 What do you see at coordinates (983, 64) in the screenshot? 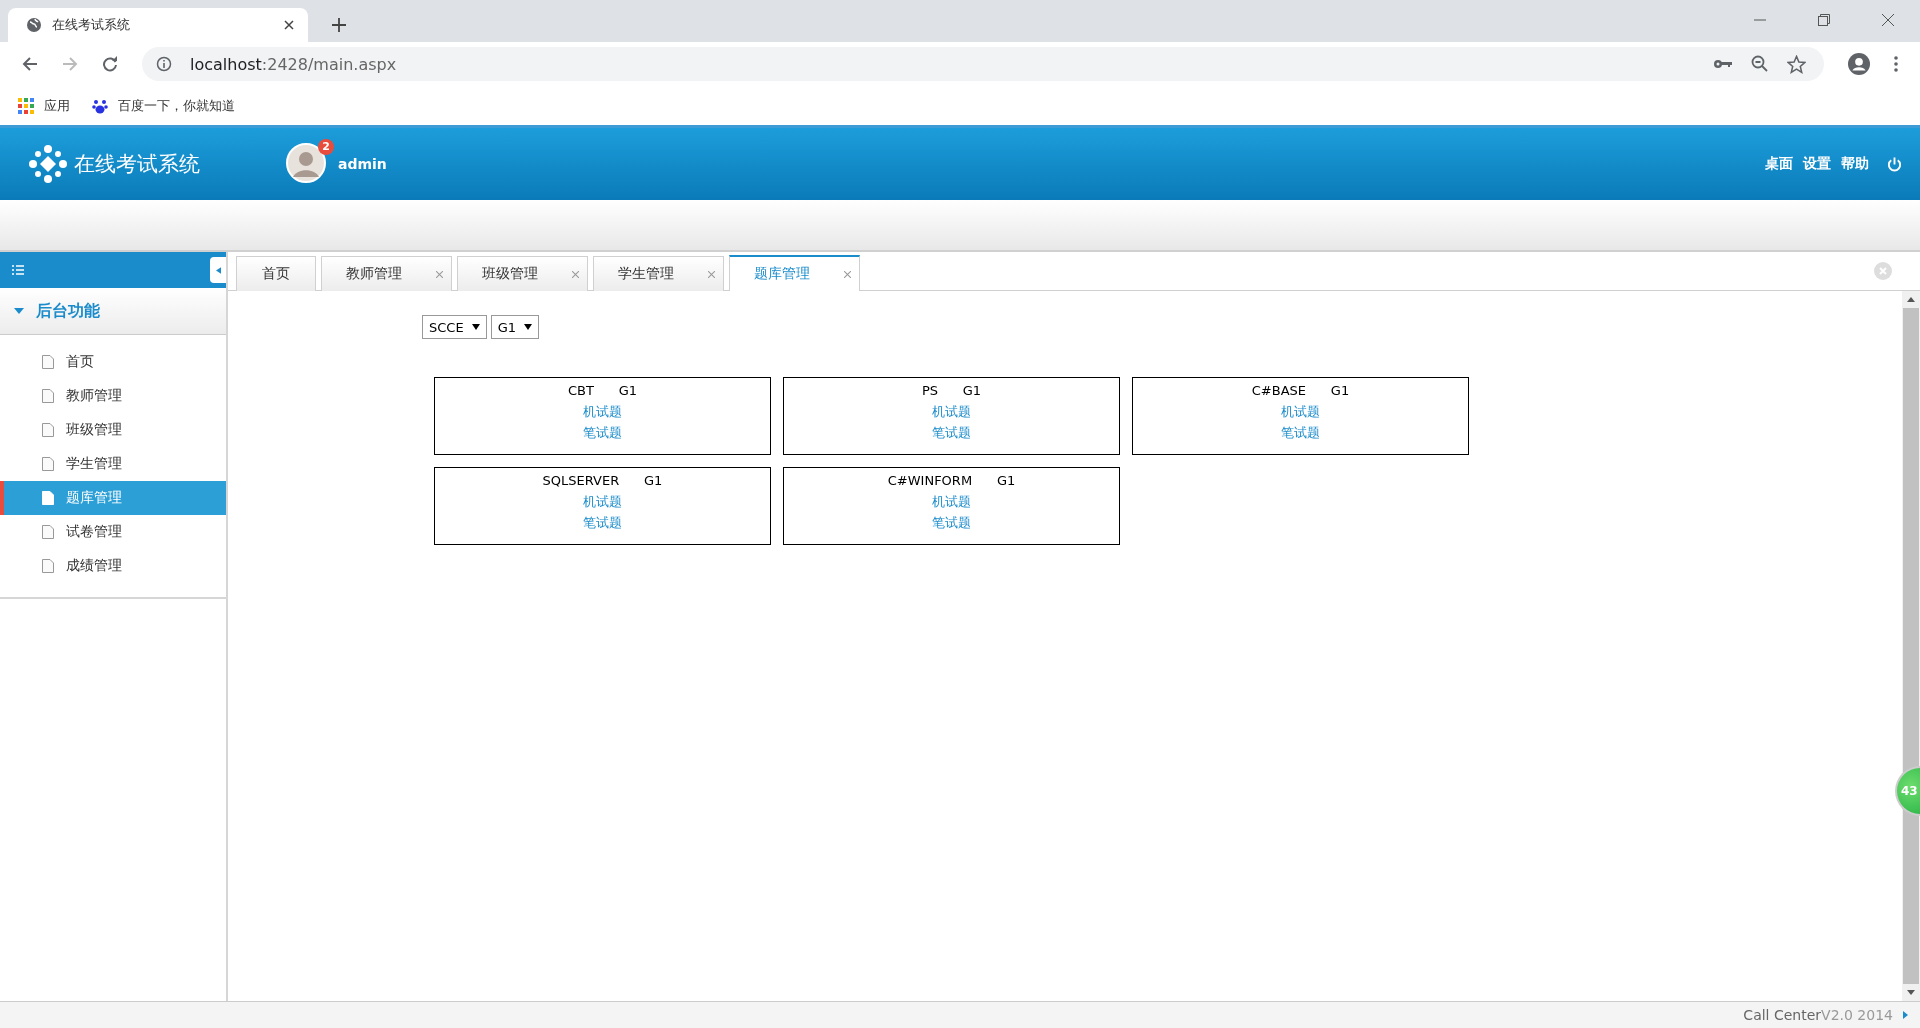
I see `address-bar: localhost:2428/main.aspx` at bounding box center [983, 64].